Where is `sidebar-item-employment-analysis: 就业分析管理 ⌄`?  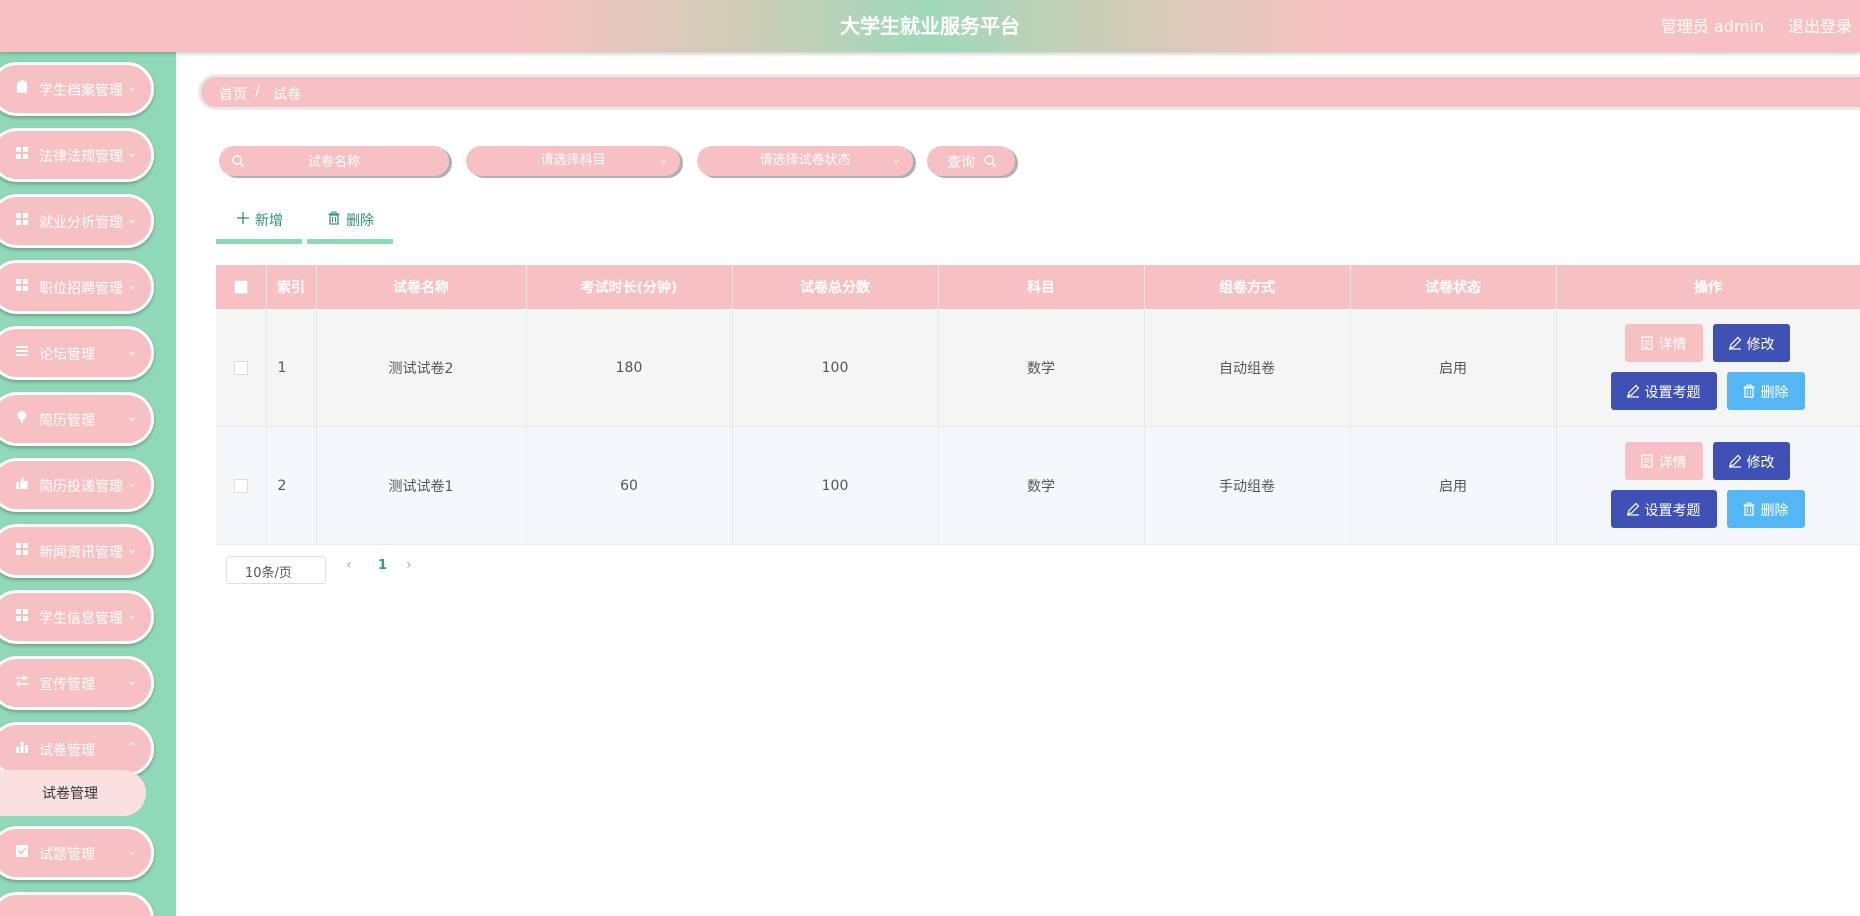 sidebar-item-employment-analysis: 就业分析管理 ⌄ is located at coordinates (77, 221).